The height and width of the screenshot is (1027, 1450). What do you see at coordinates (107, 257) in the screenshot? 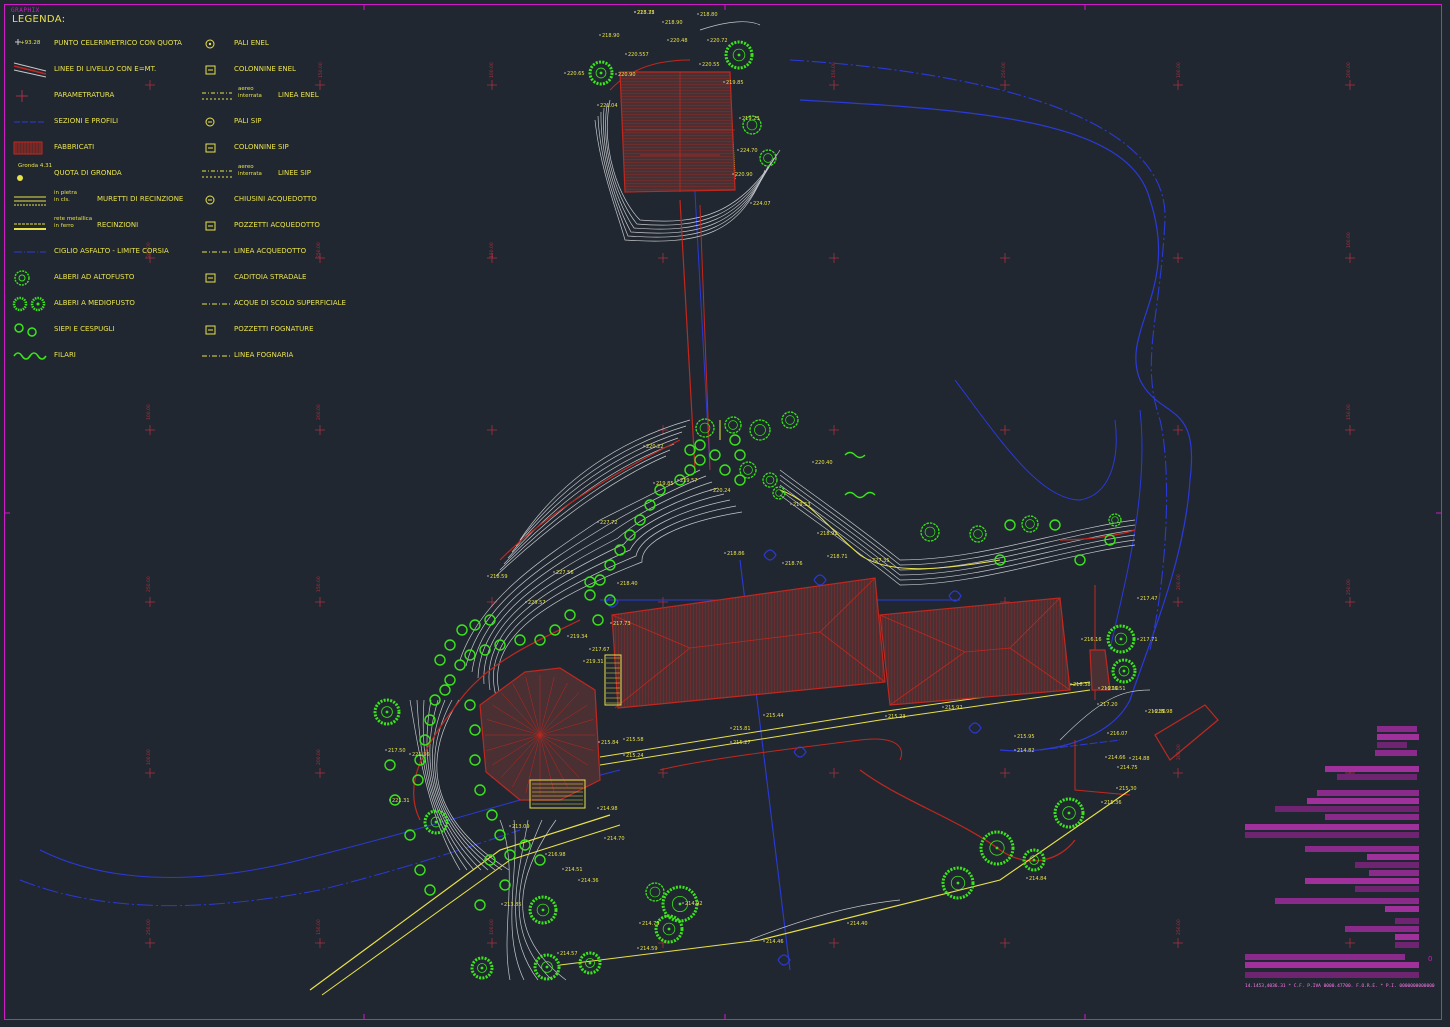
I see `legend-row: CIGLIO ASFALTO - LIMITE CORSIA` at bounding box center [107, 257].